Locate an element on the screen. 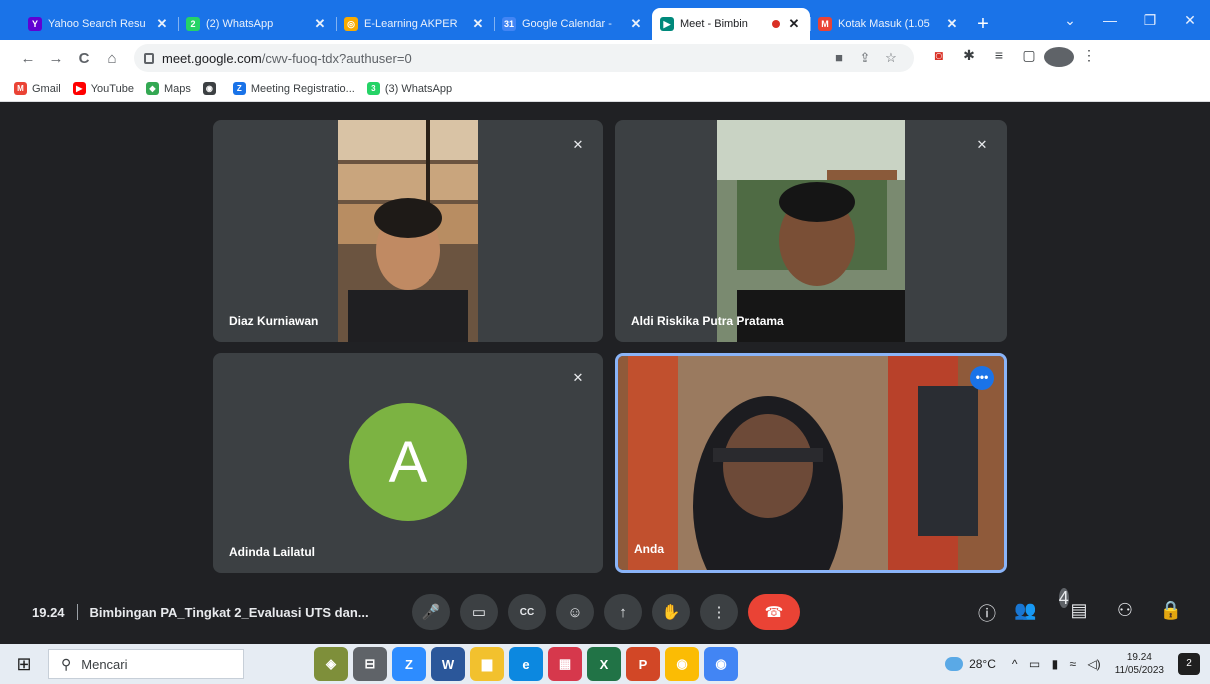  captions-button: CC is located at coordinates (527, 612).